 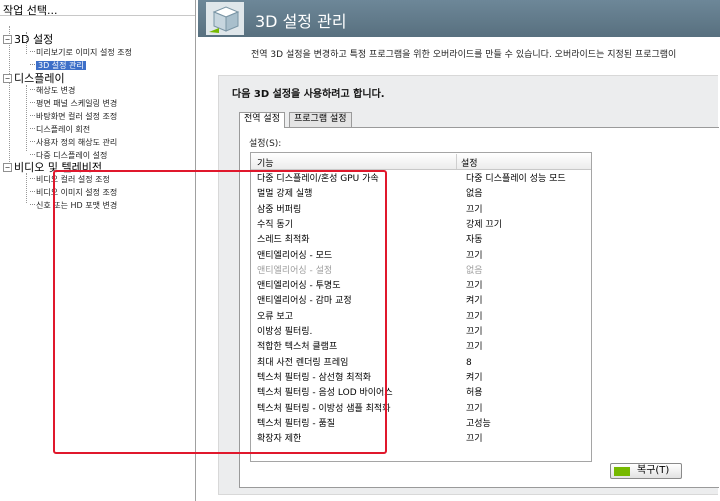 What do you see at coordinates (295, 255) in the screenshot?
I see `feature-cell: 앤티엘리어싱 - 모드` at bounding box center [295, 255].